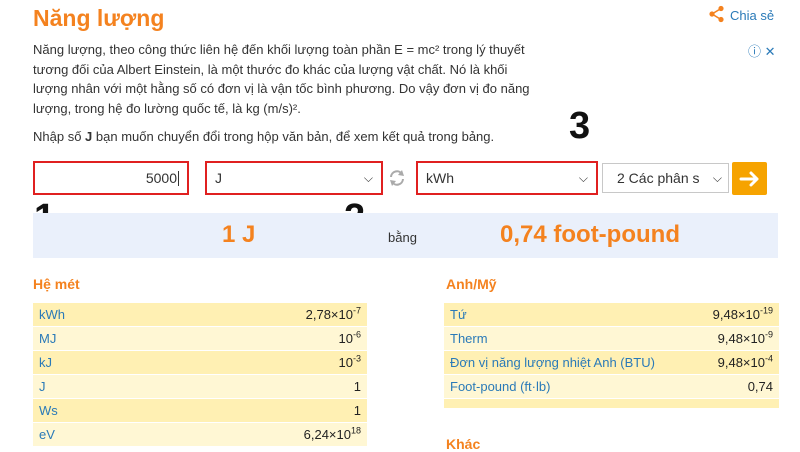 This screenshot has height=452, width=800. Describe the element at coordinates (356, 310) in the screenshot. I see `unit-value-exponent: -7` at that location.